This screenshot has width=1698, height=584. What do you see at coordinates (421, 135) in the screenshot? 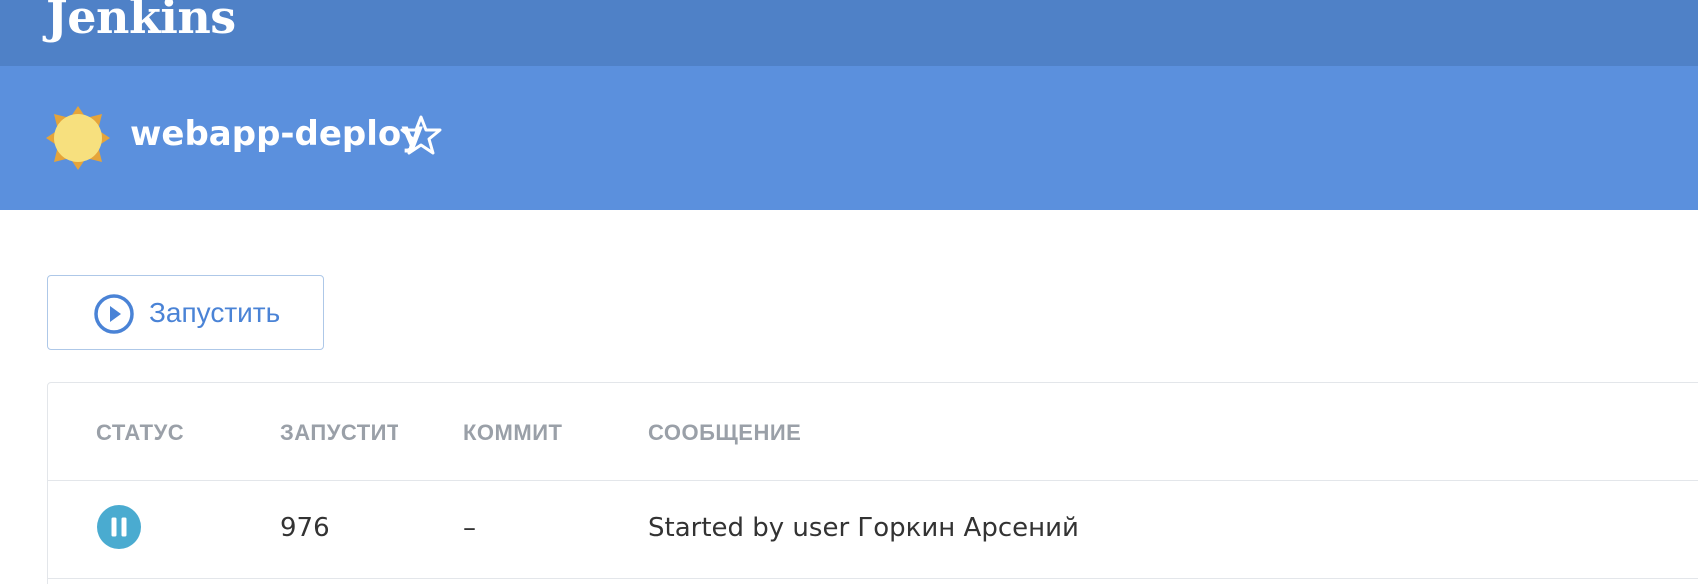
I see `star-outline-icon` at bounding box center [421, 135].